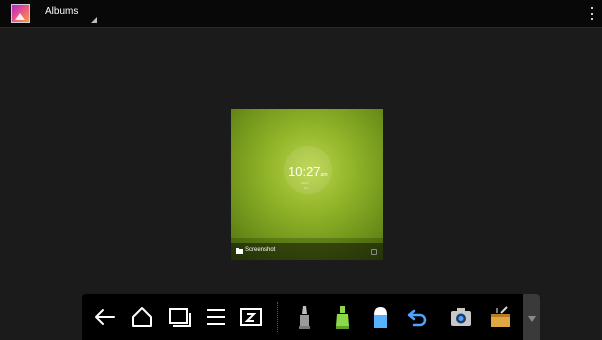 Image resolution: width=602 pixels, height=340 pixels. Describe the element at coordinates (308, 171) in the screenshot. I see `thumbnail-clock-time: 10:27am` at that location.